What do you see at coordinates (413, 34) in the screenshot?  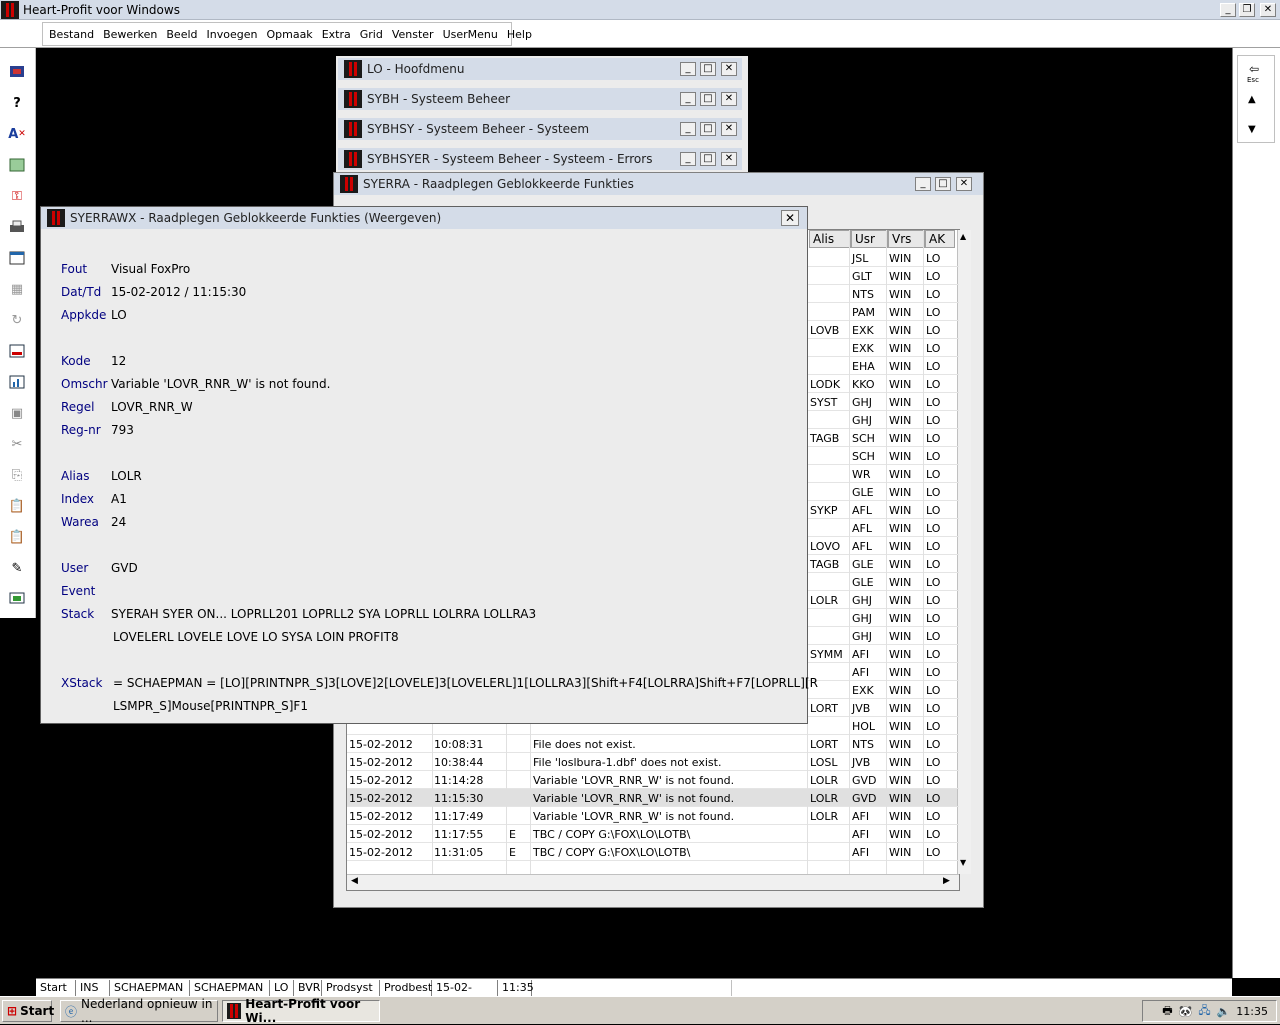 I see `menu-venster: Venster` at bounding box center [413, 34].